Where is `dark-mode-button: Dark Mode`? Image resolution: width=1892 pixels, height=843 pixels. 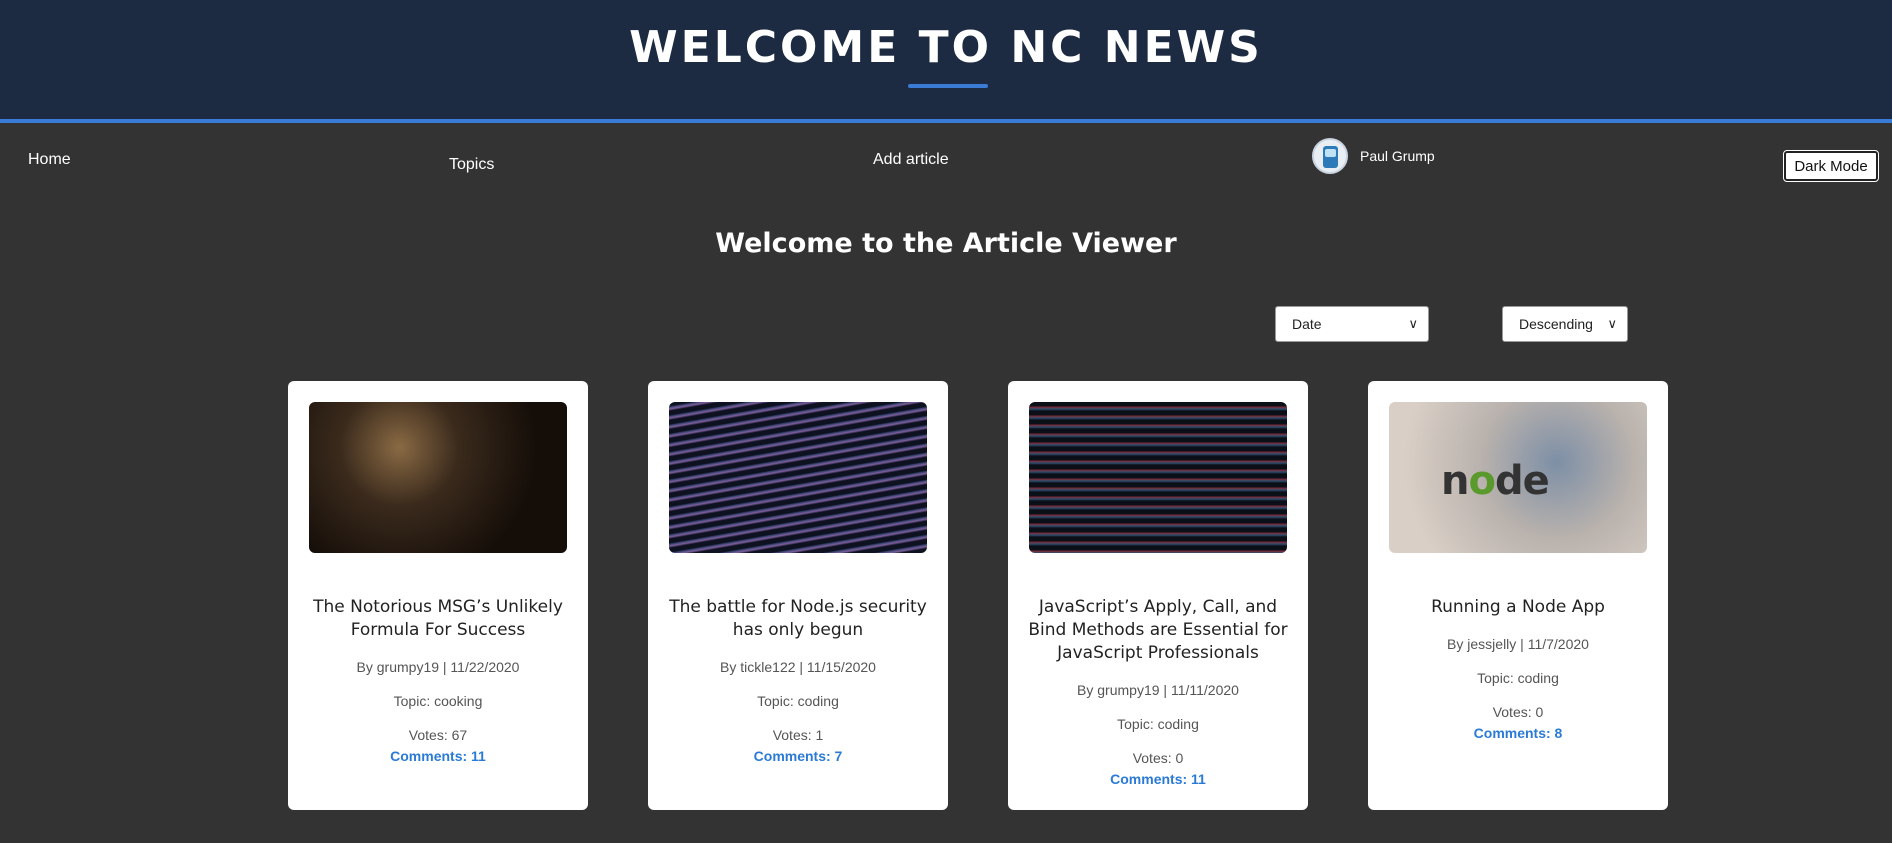
dark-mode-button: Dark Mode is located at coordinates (1831, 166).